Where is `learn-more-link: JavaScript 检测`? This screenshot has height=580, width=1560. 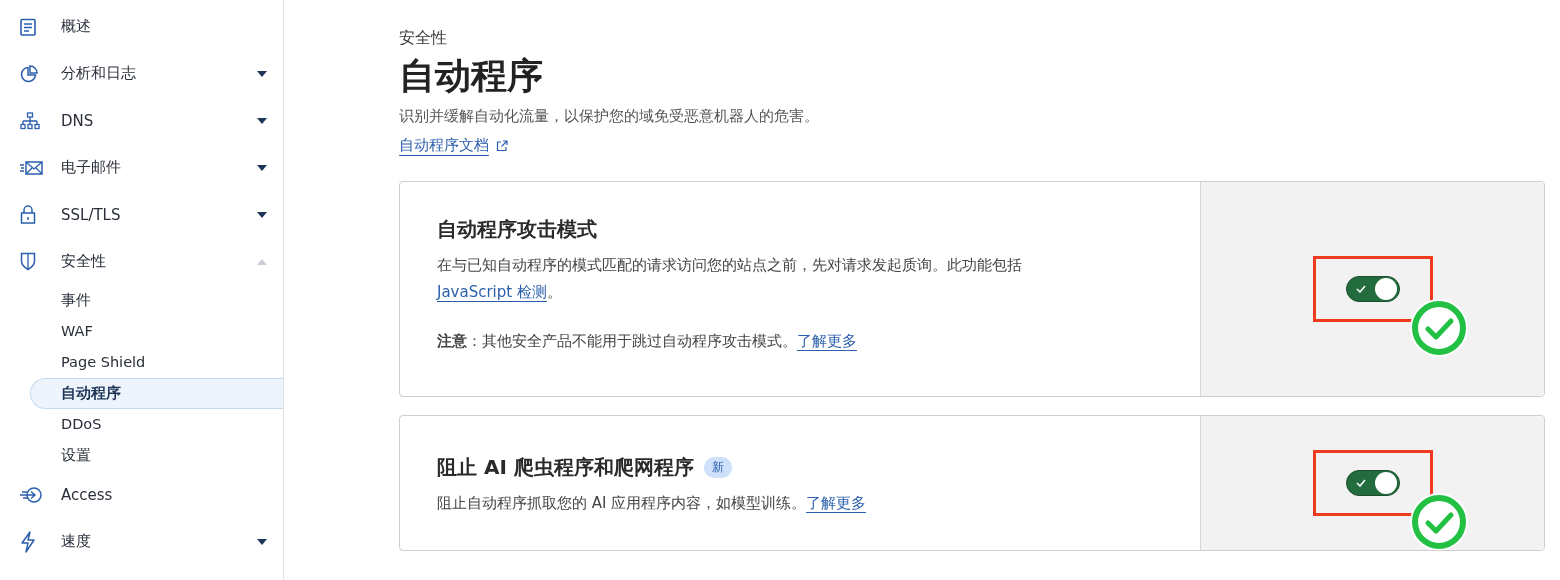
learn-more-link: JavaScript 检测 is located at coordinates (492, 292).